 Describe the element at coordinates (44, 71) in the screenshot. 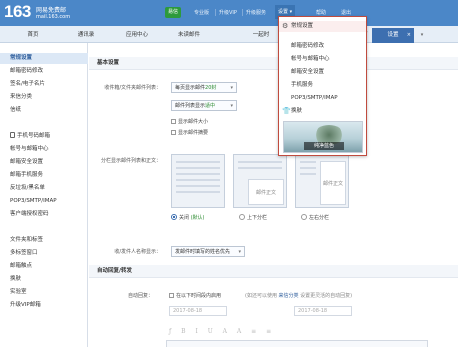

I see `sidebar-item-password: 邮箱密码修改` at that location.